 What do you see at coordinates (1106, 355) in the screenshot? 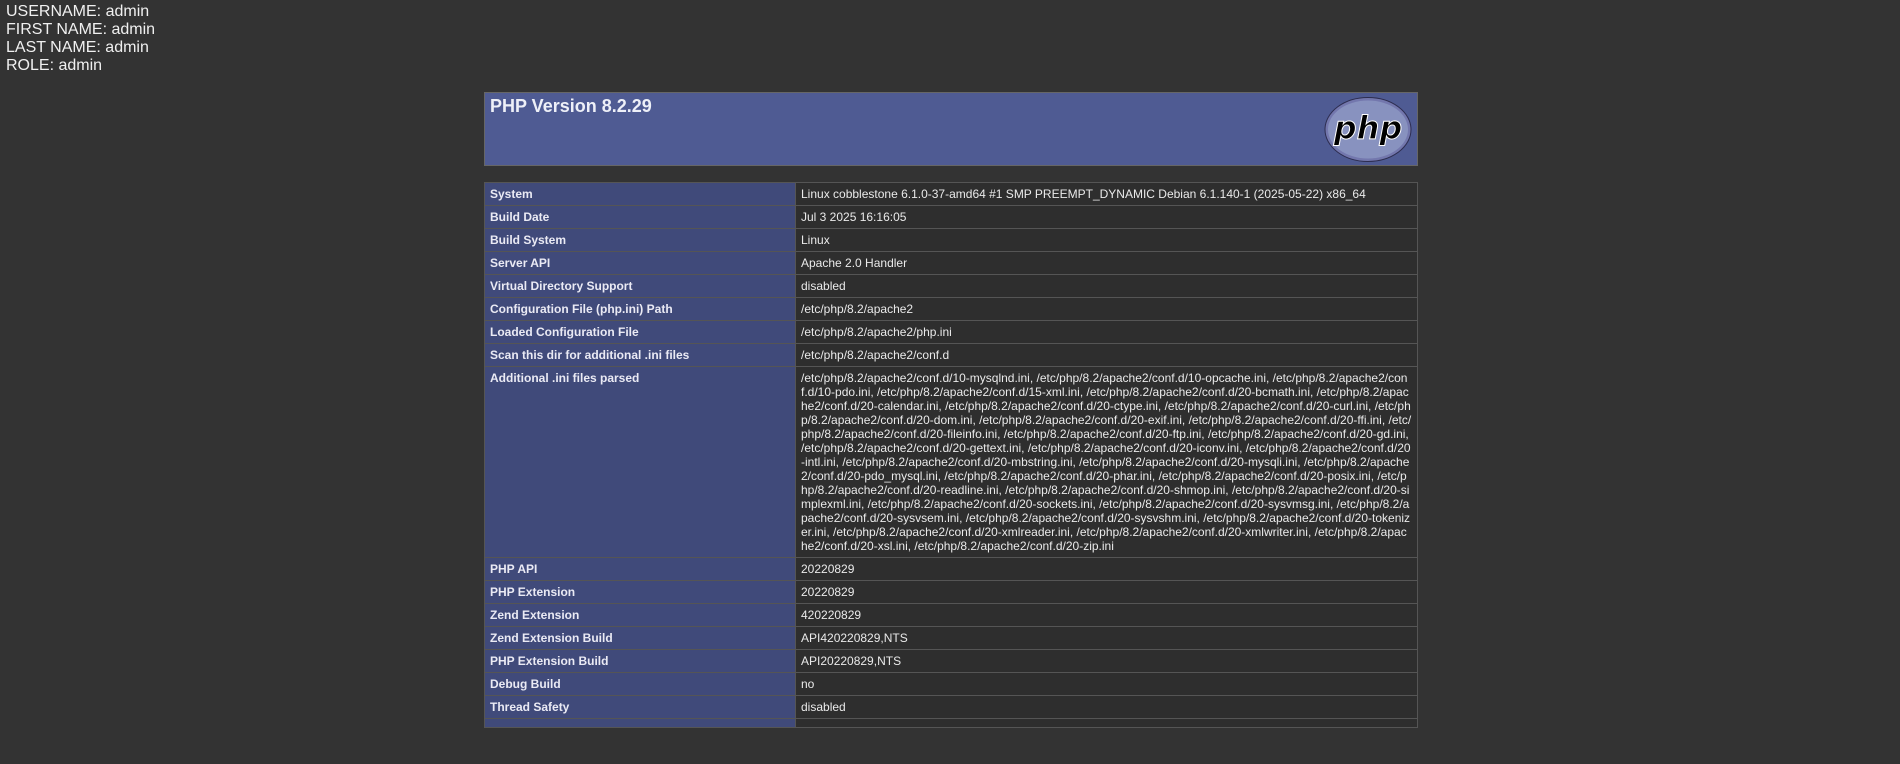
I see `row-value: /etc/php/8.2/apache2/conf.d` at bounding box center [1106, 355].